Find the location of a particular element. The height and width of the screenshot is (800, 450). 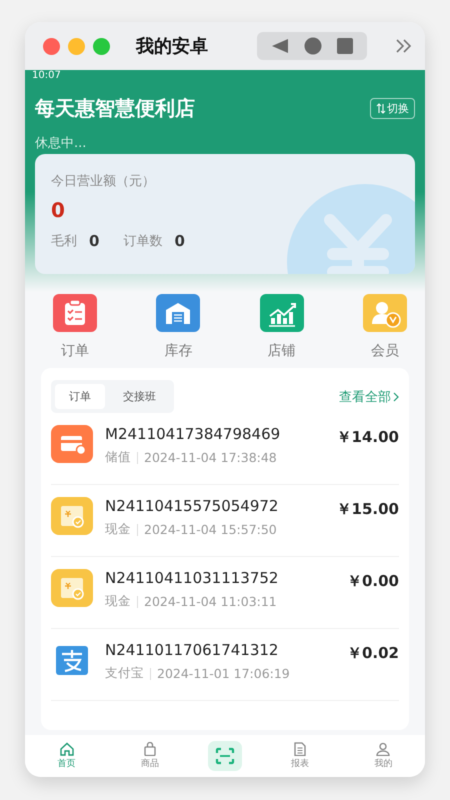

person-icon is located at coordinates (383, 749).